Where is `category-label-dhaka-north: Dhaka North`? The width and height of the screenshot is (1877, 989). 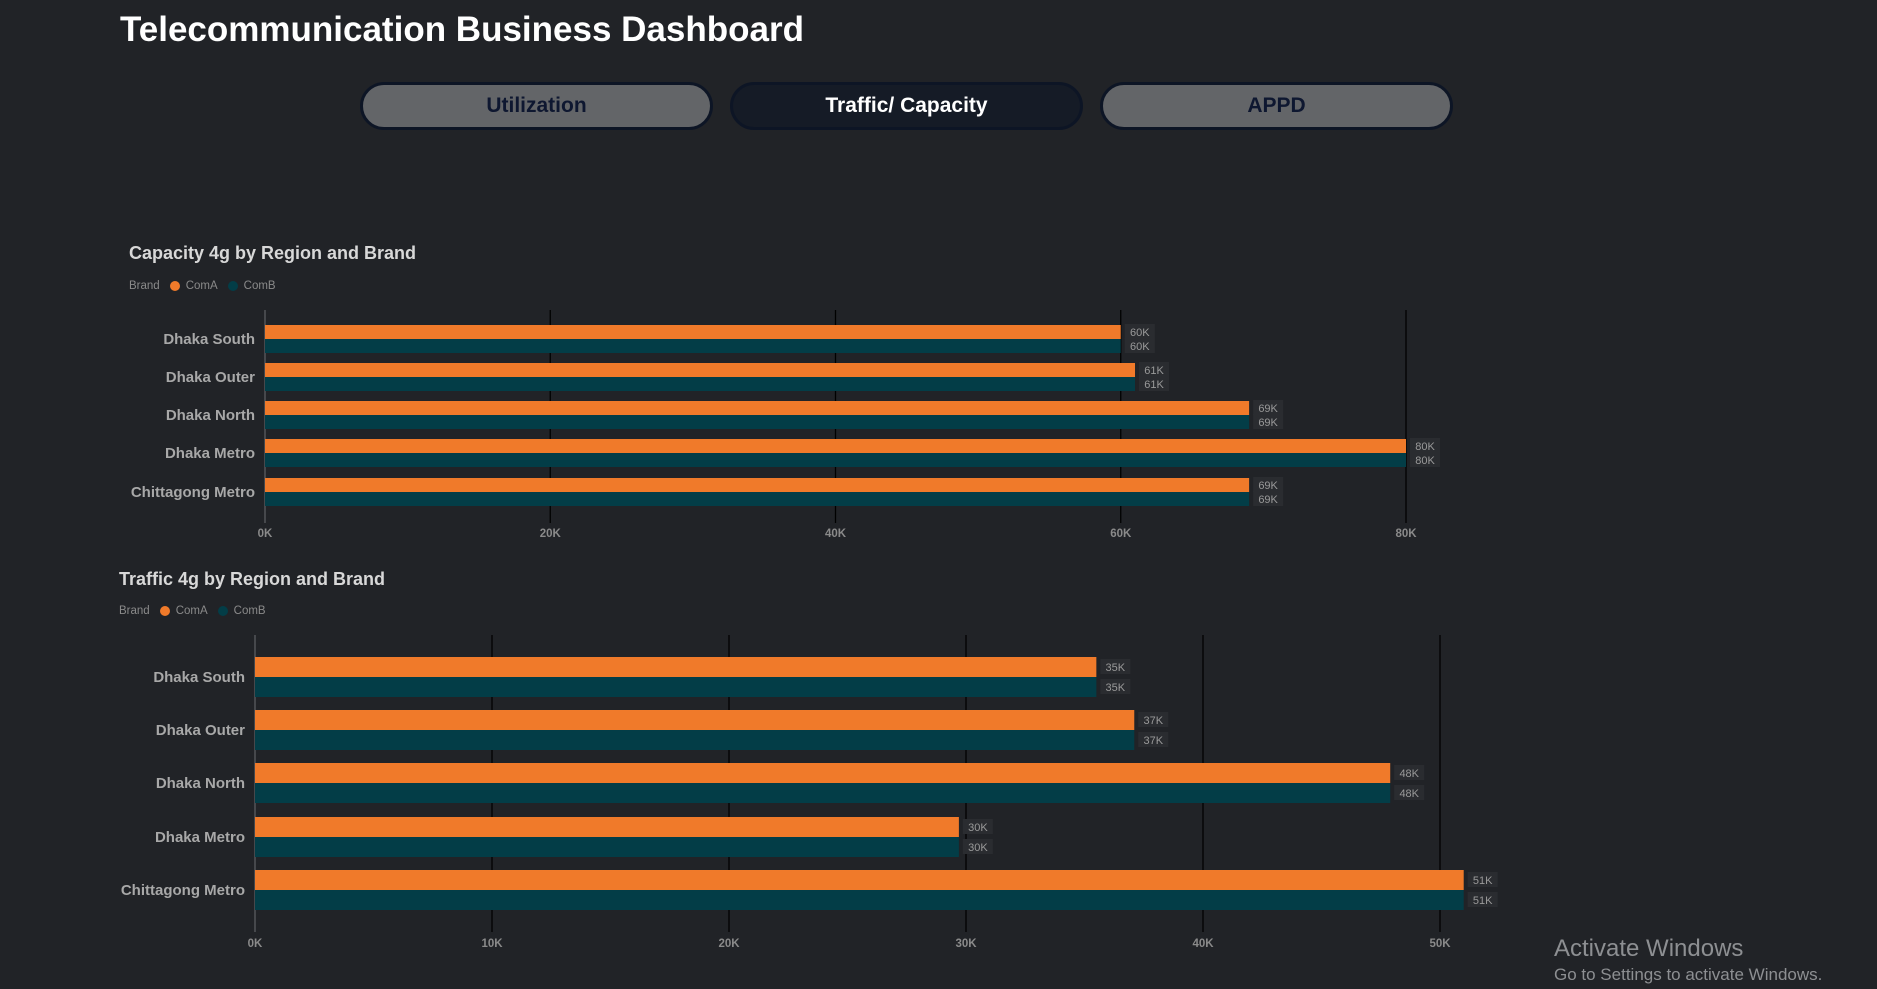
category-label-dhaka-north: Dhaka North is located at coordinates (200, 783).